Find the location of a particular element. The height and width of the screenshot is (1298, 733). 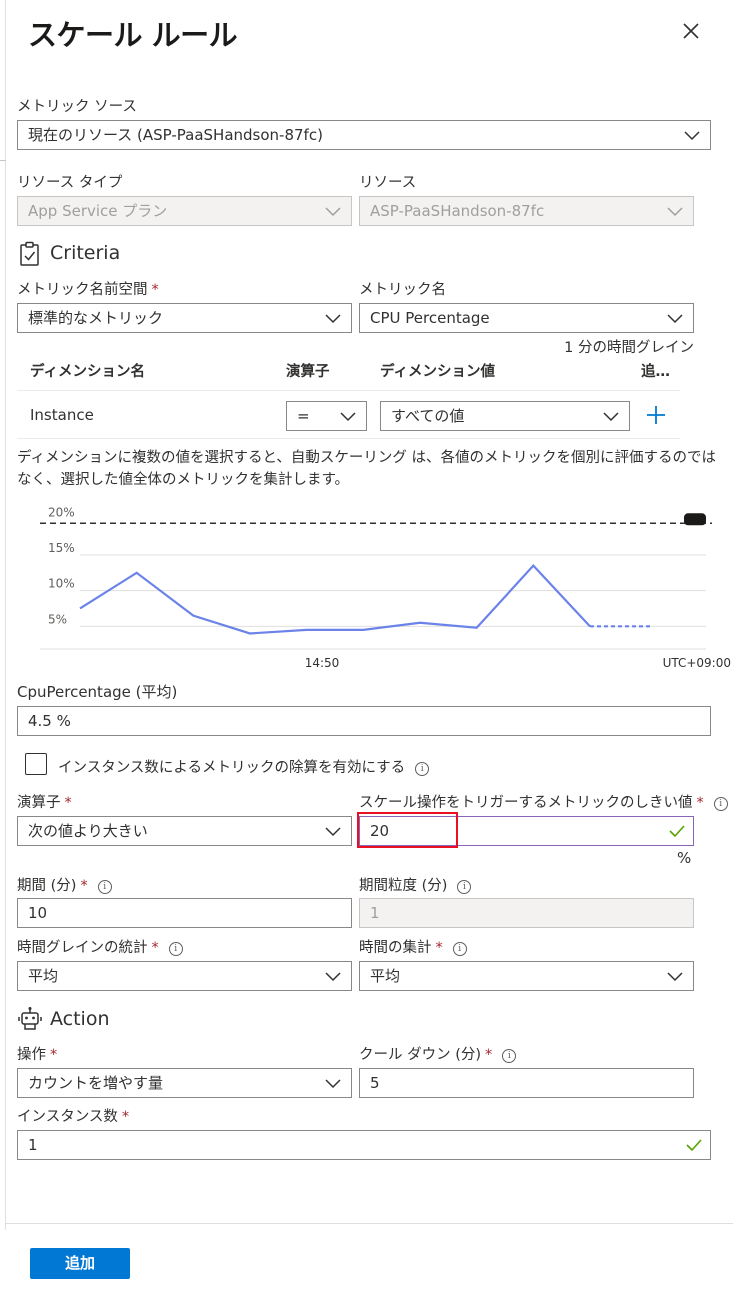

time-grain-stat-label: 時間グレインの統計 * i is located at coordinates (100, 946).